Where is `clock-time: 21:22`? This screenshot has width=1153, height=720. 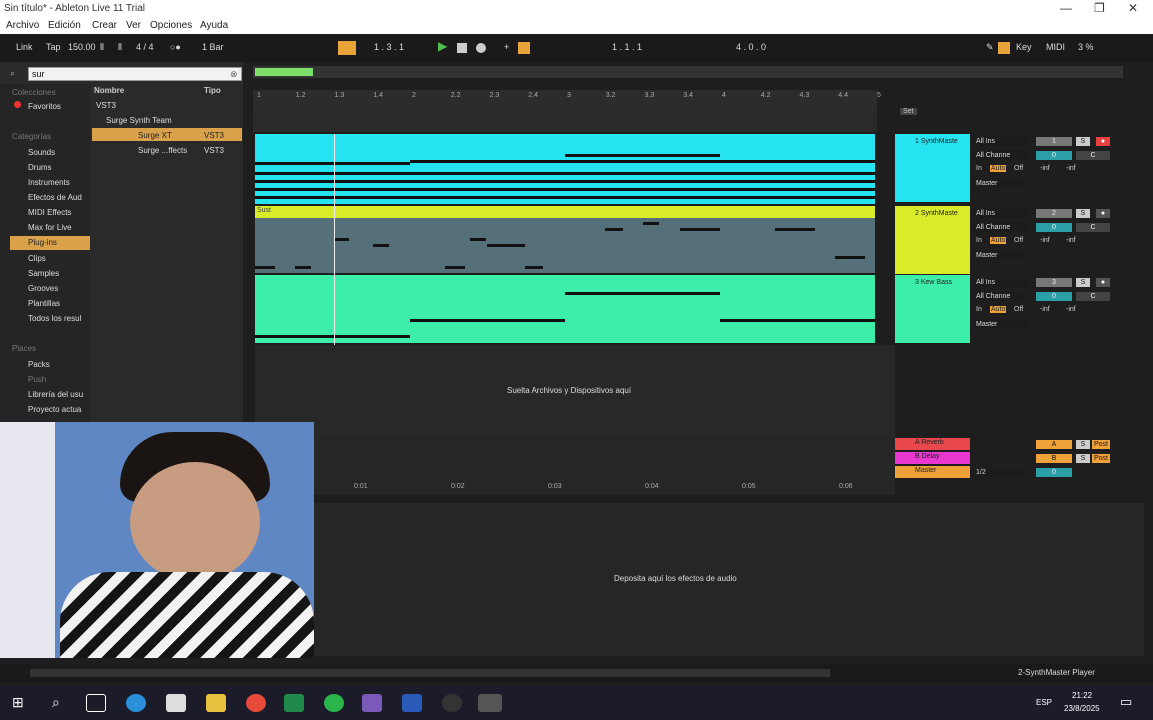
clock-time: 21:22 is located at coordinates (1082, 695).